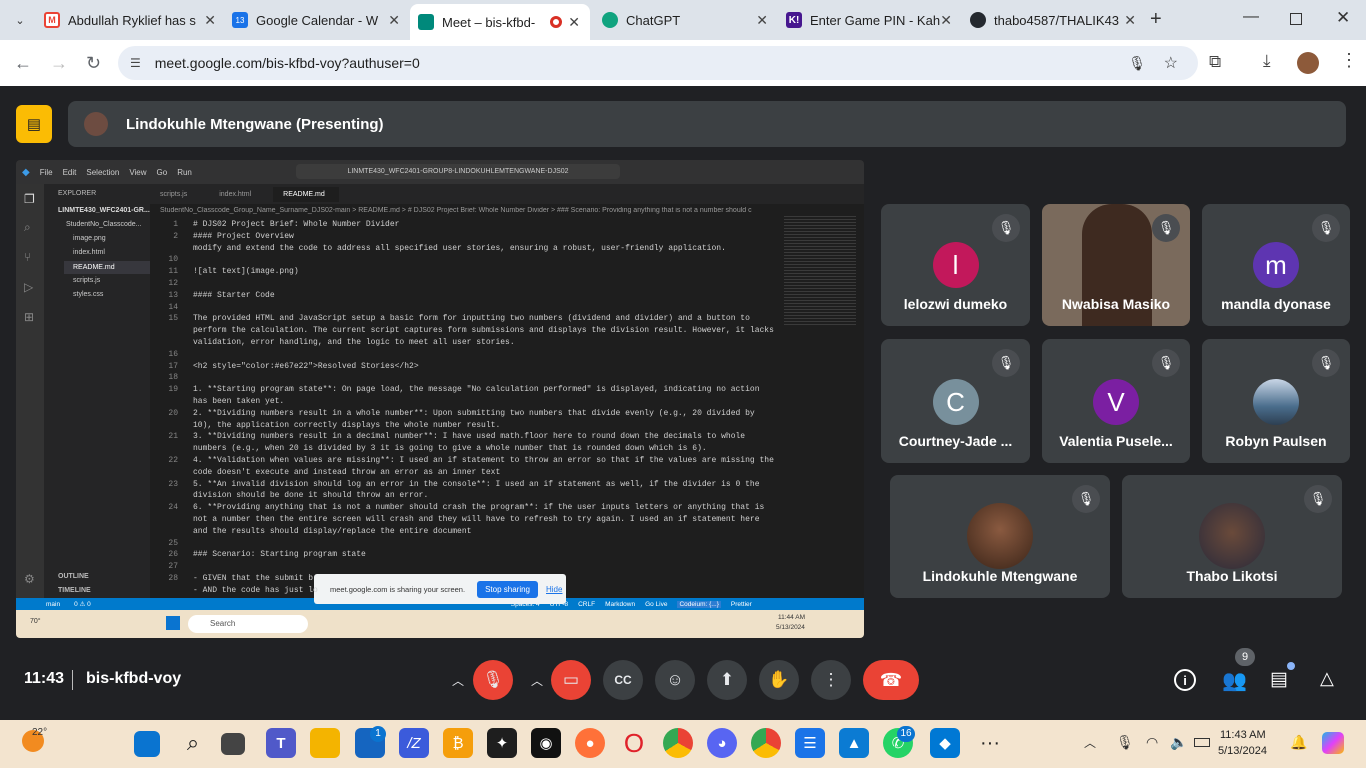  Describe the element at coordinates (1116, 265) in the screenshot. I see `participant-tile-nwabisa: Nwabisa Masiko 🎙` at that location.